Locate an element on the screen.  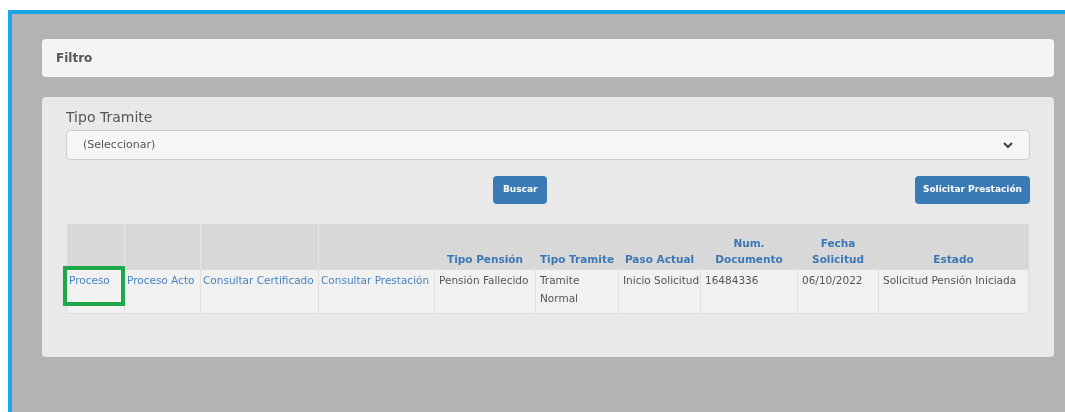
table-cell-text: Inicio Solicitud is located at coordinates (661, 280).